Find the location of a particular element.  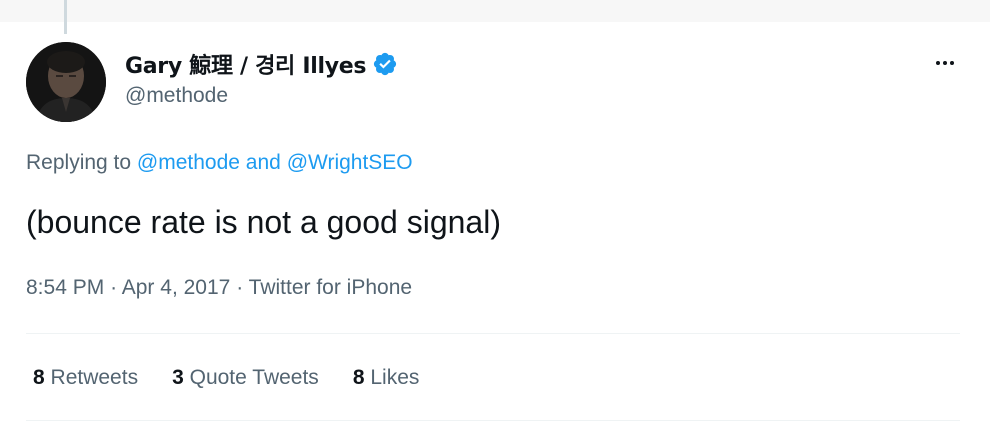

quote-tweets-stat: 3 Quote Tweets is located at coordinates (245, 378).